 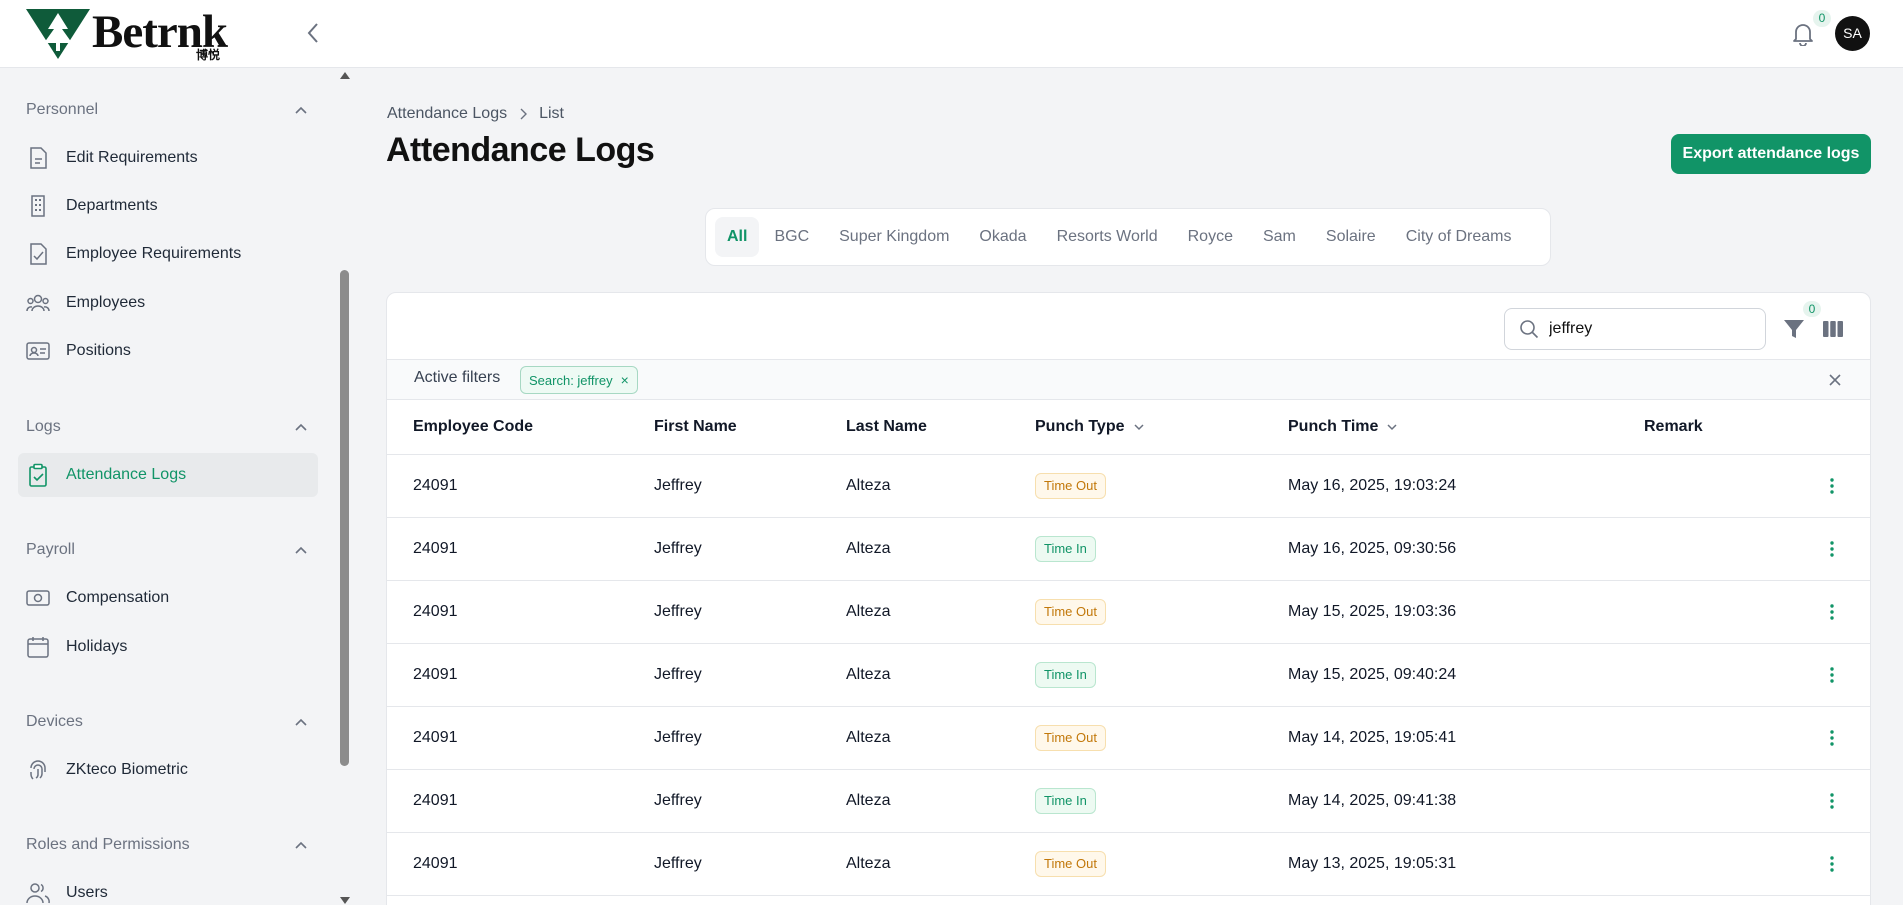 What do you see at coordinates (520, 150) in the screenshot?
I see `page-title: Attendance Logs` at bounding box center [520, 150].